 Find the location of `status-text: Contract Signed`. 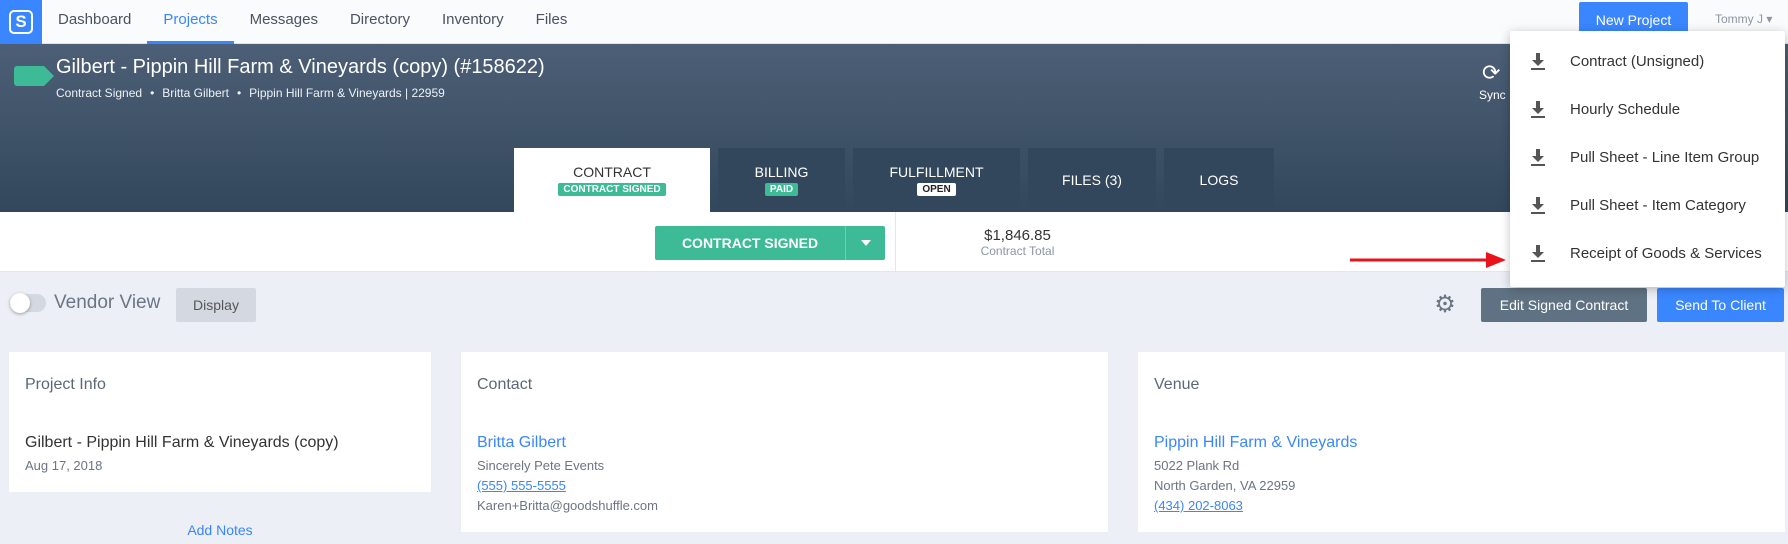

status-text: Contract Signed is located at coordinates (99, 93).